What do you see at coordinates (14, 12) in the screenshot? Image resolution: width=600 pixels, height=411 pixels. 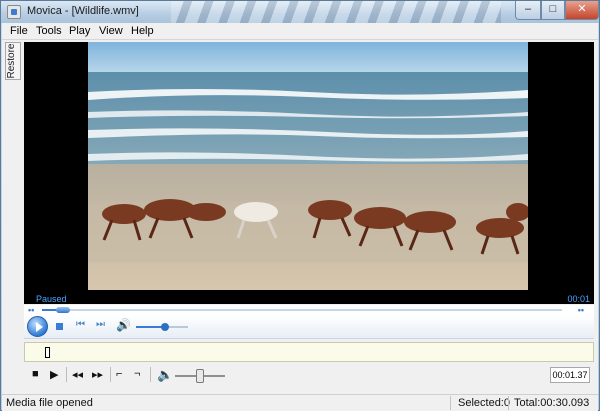 I see `app-icon` at bounding box center [14, 12].